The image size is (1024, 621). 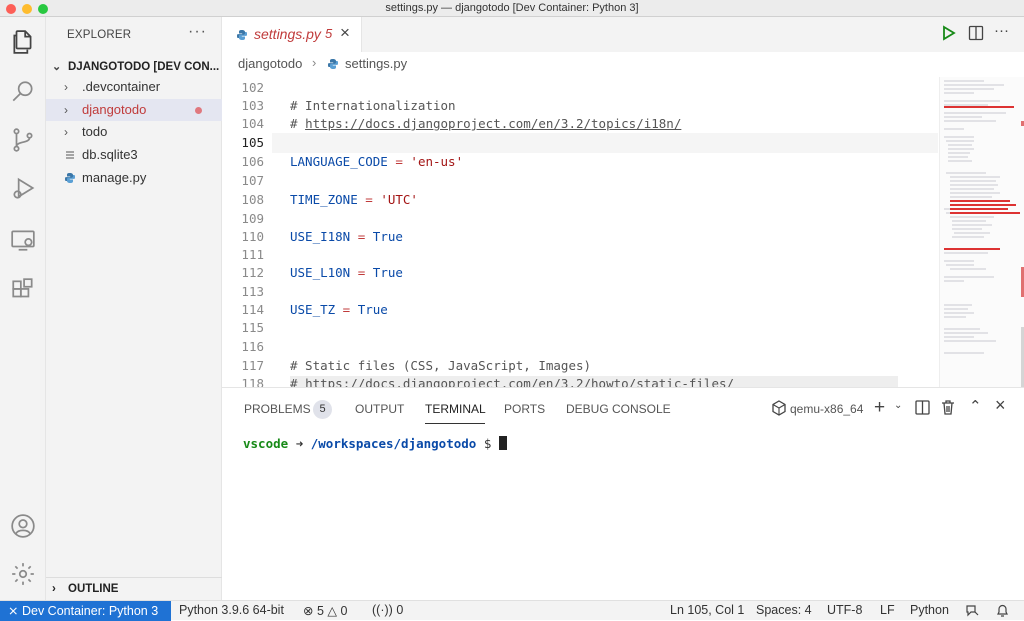 I want to click on source-control-icon, so click(x=23, y=140).